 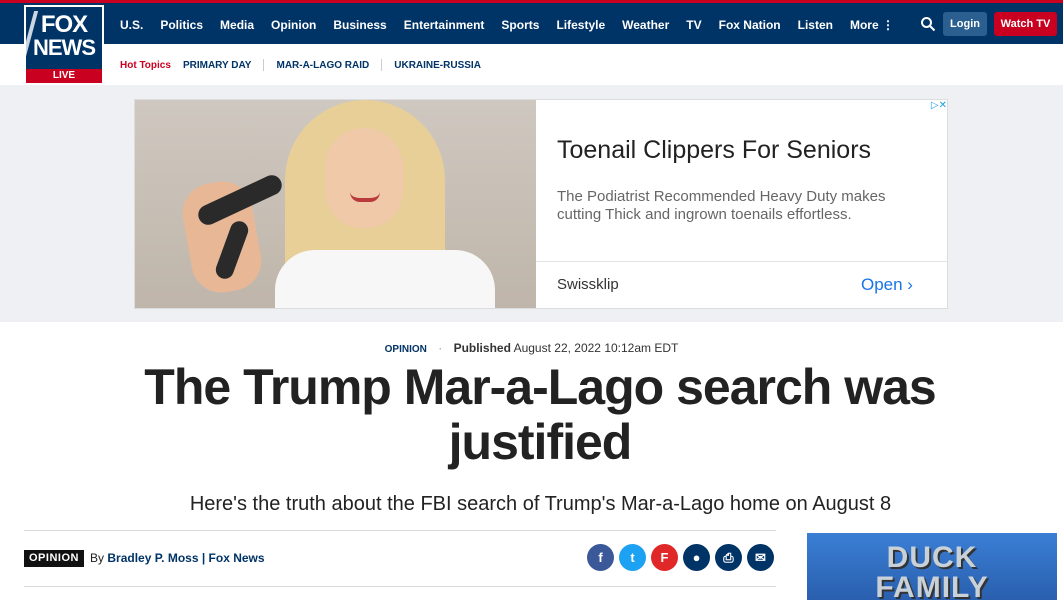 I want to click on fox-news-logo: FOX NEWS LIVE, so click(x=62, y=45).